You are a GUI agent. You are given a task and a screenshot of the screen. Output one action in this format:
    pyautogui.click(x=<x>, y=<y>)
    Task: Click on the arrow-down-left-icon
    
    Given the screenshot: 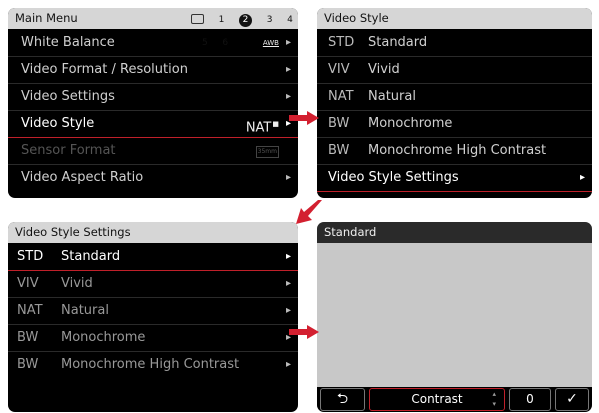 What is the action you would take?
    pyautogui.click(x=309, y=212)
    